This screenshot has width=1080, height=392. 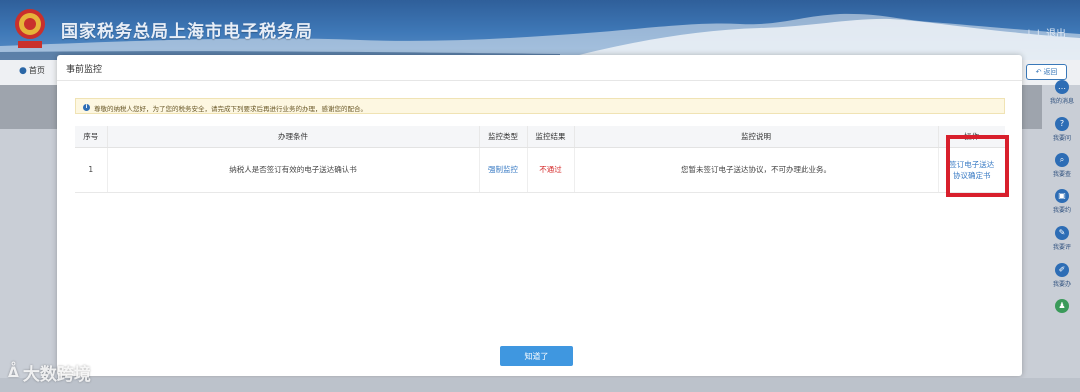 I want to click on row-result: 不通过, so click(x=551, y=170).